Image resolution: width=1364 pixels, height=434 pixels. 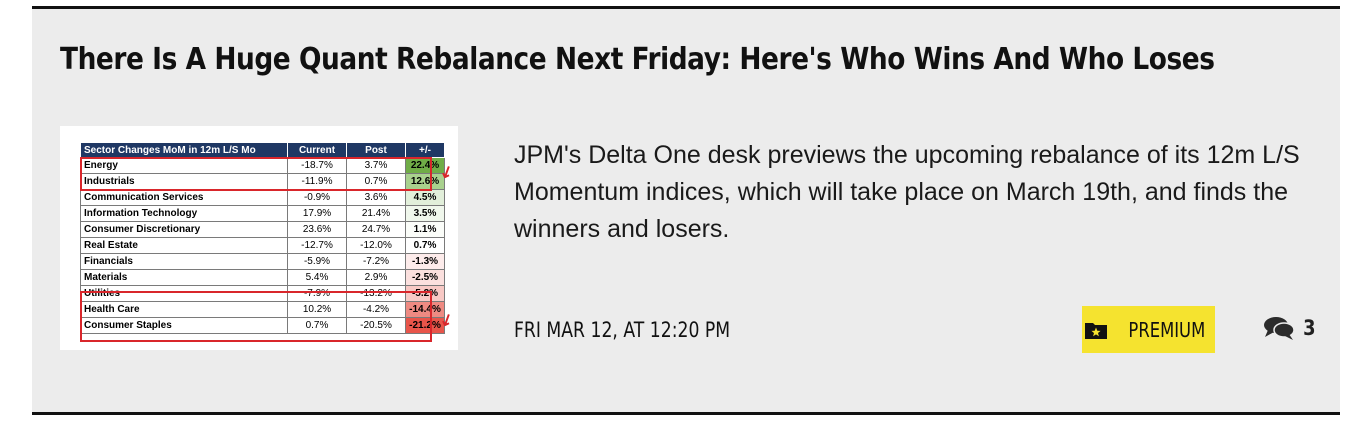 I want to click on table-cell-post: 24.7%, so click(x=376, y=229).